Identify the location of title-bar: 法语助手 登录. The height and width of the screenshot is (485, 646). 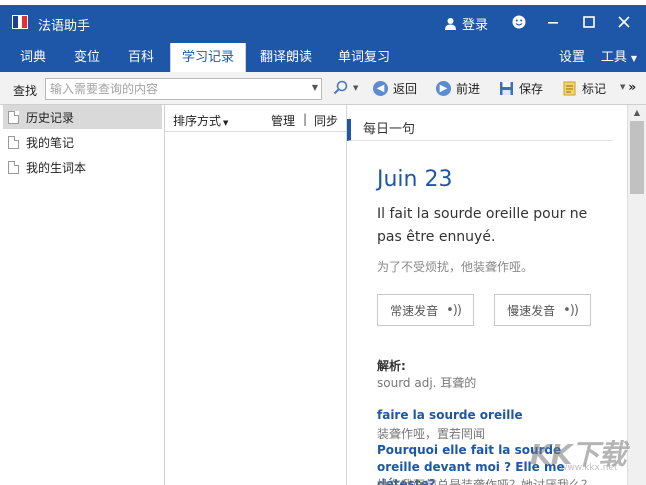
(323, 22).